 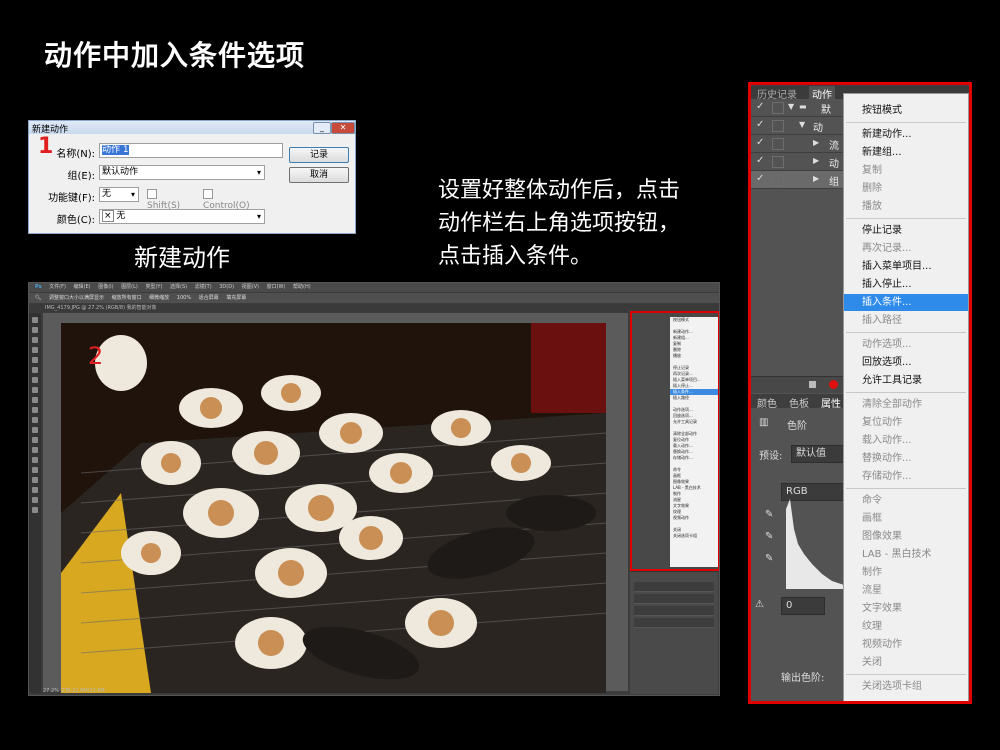 What do you see at coordinates (906, 500) in the screenshot?
I see `menu-item: 命令` at bounding box center [906, 500].